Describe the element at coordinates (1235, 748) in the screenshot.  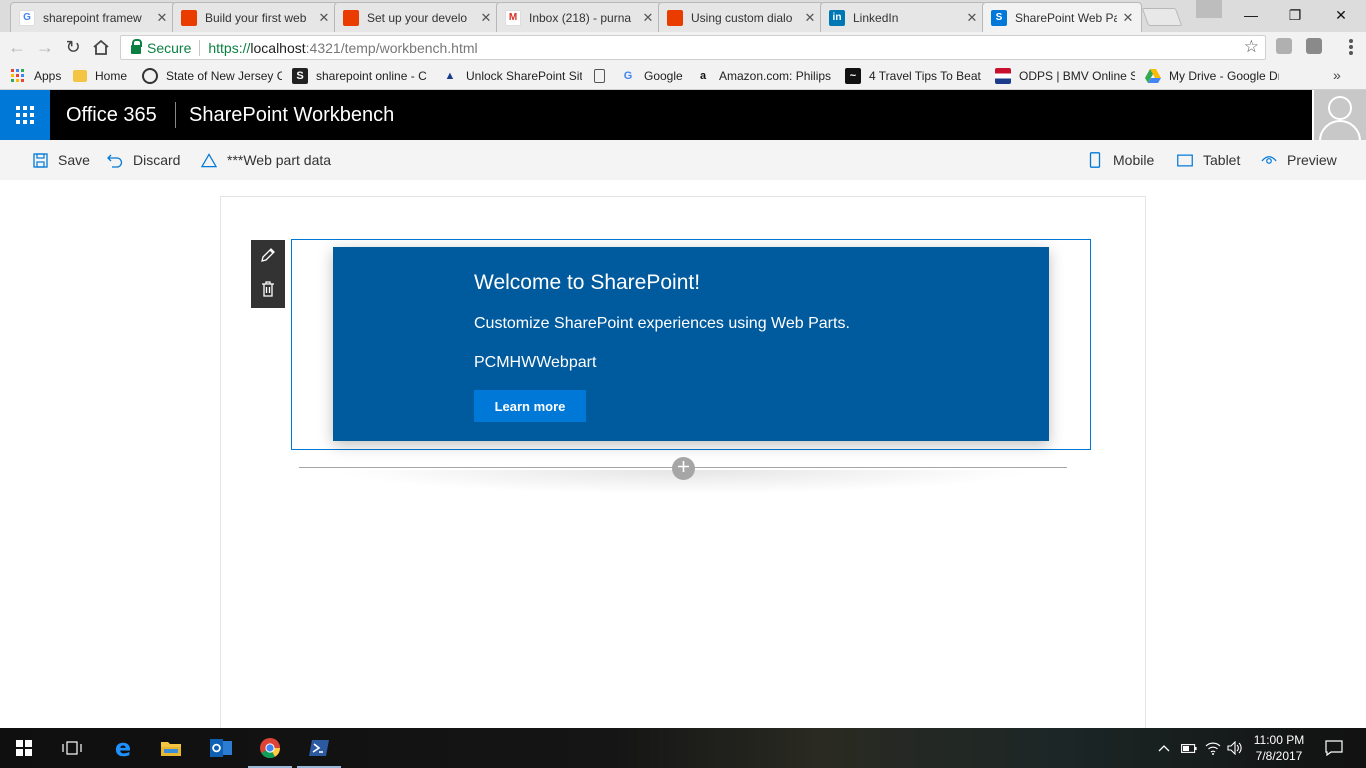
I see `volume-icon` at that location.